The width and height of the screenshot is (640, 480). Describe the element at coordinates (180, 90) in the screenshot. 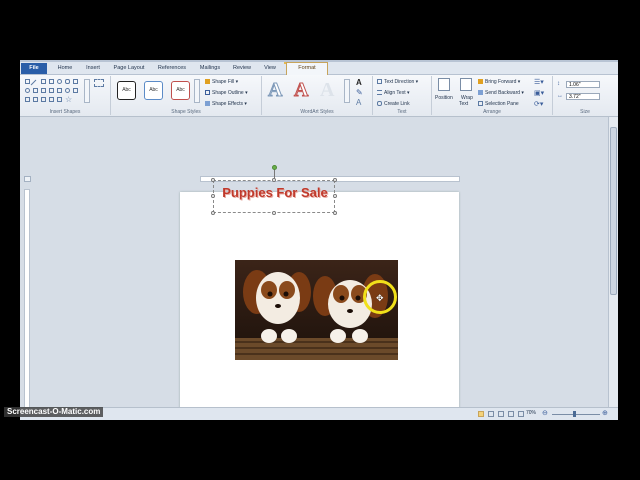

I see `shape-style-red: Abc` at that location.